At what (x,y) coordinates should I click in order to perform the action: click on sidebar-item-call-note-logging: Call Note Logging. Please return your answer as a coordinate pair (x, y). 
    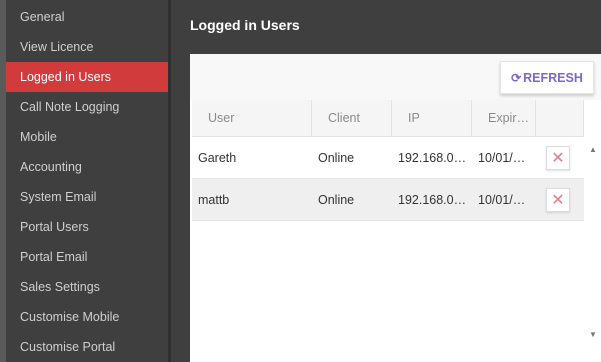
    Looking at the image, I should click on (87, 107).